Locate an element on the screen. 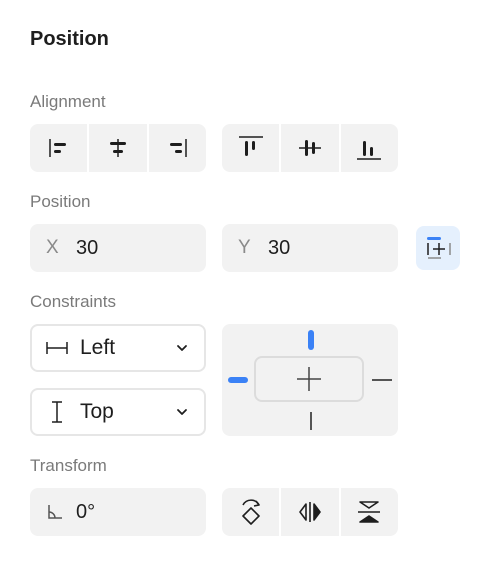 The width and height of the screenshot is (478, 566). align-bottom-icon is located at coordinates (369, 148).